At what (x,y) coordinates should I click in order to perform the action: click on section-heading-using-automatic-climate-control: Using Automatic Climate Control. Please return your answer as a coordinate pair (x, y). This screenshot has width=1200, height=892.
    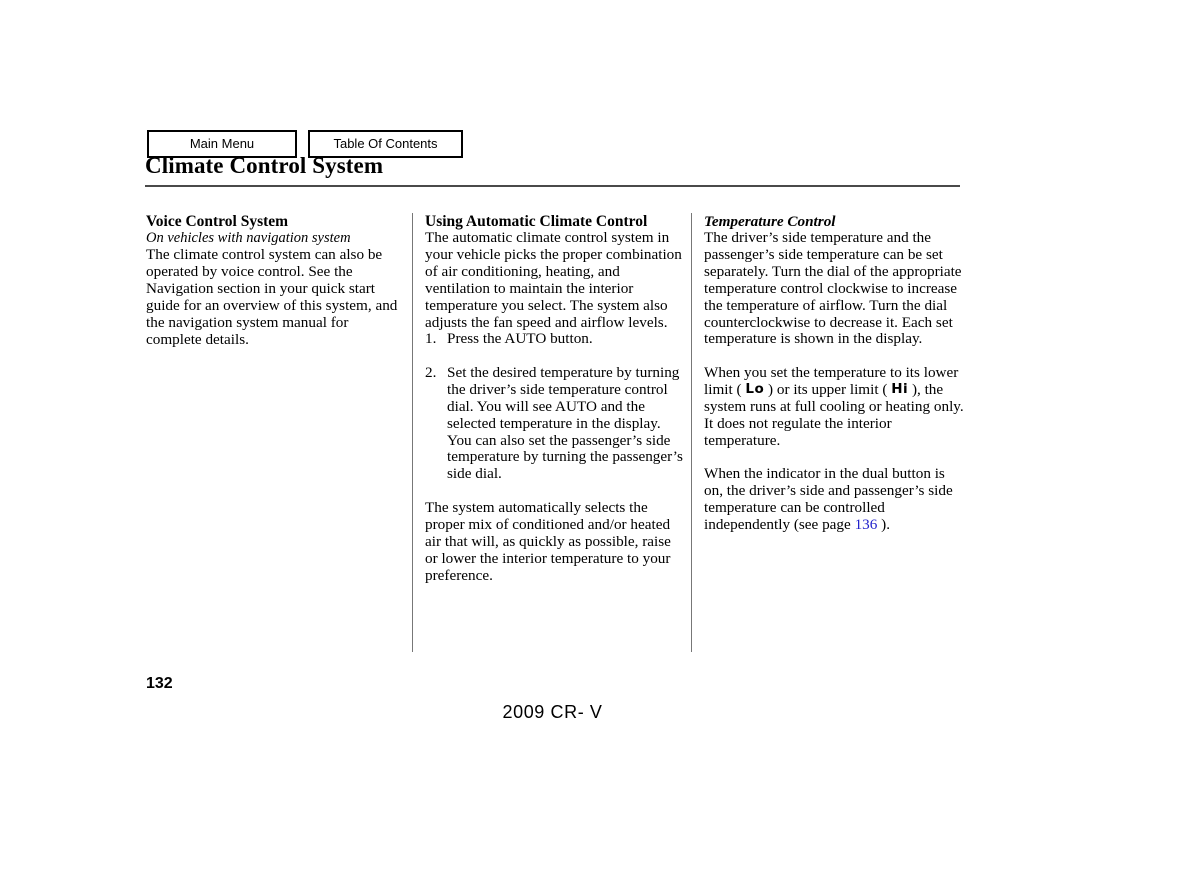
    Looking at the image, I should click on (536, 221).